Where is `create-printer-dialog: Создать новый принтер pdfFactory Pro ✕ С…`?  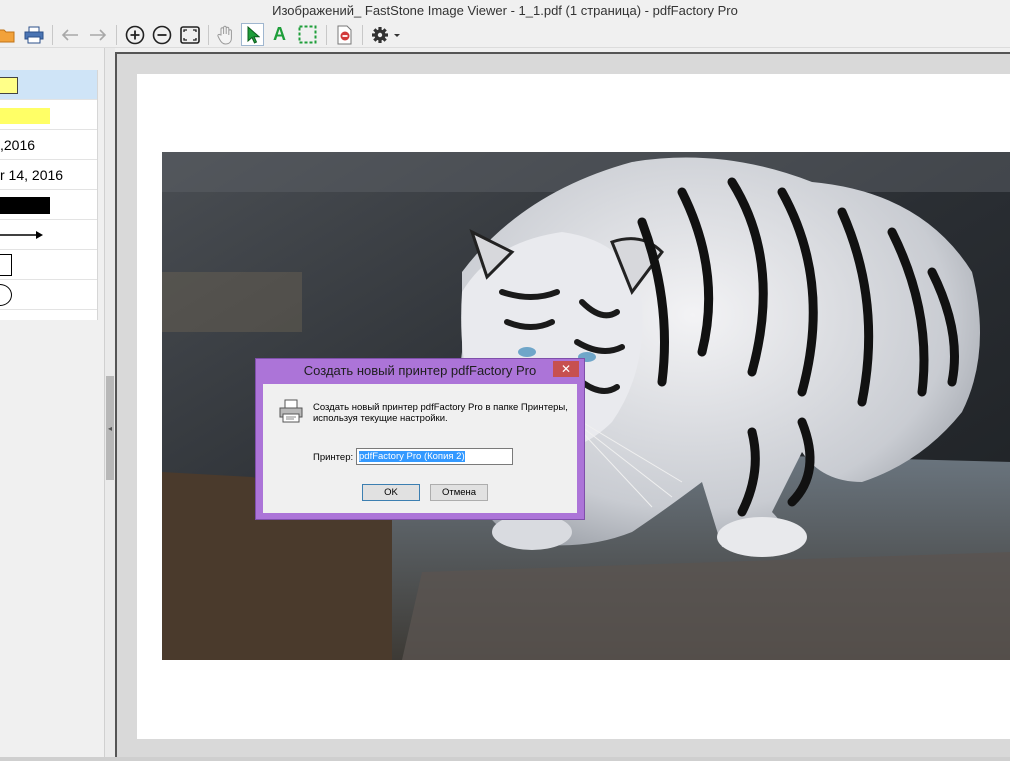
create-printer-dialog: Создать новый принтер pdfFactory Pro ✕ С… is located at coordinates (420, 439).